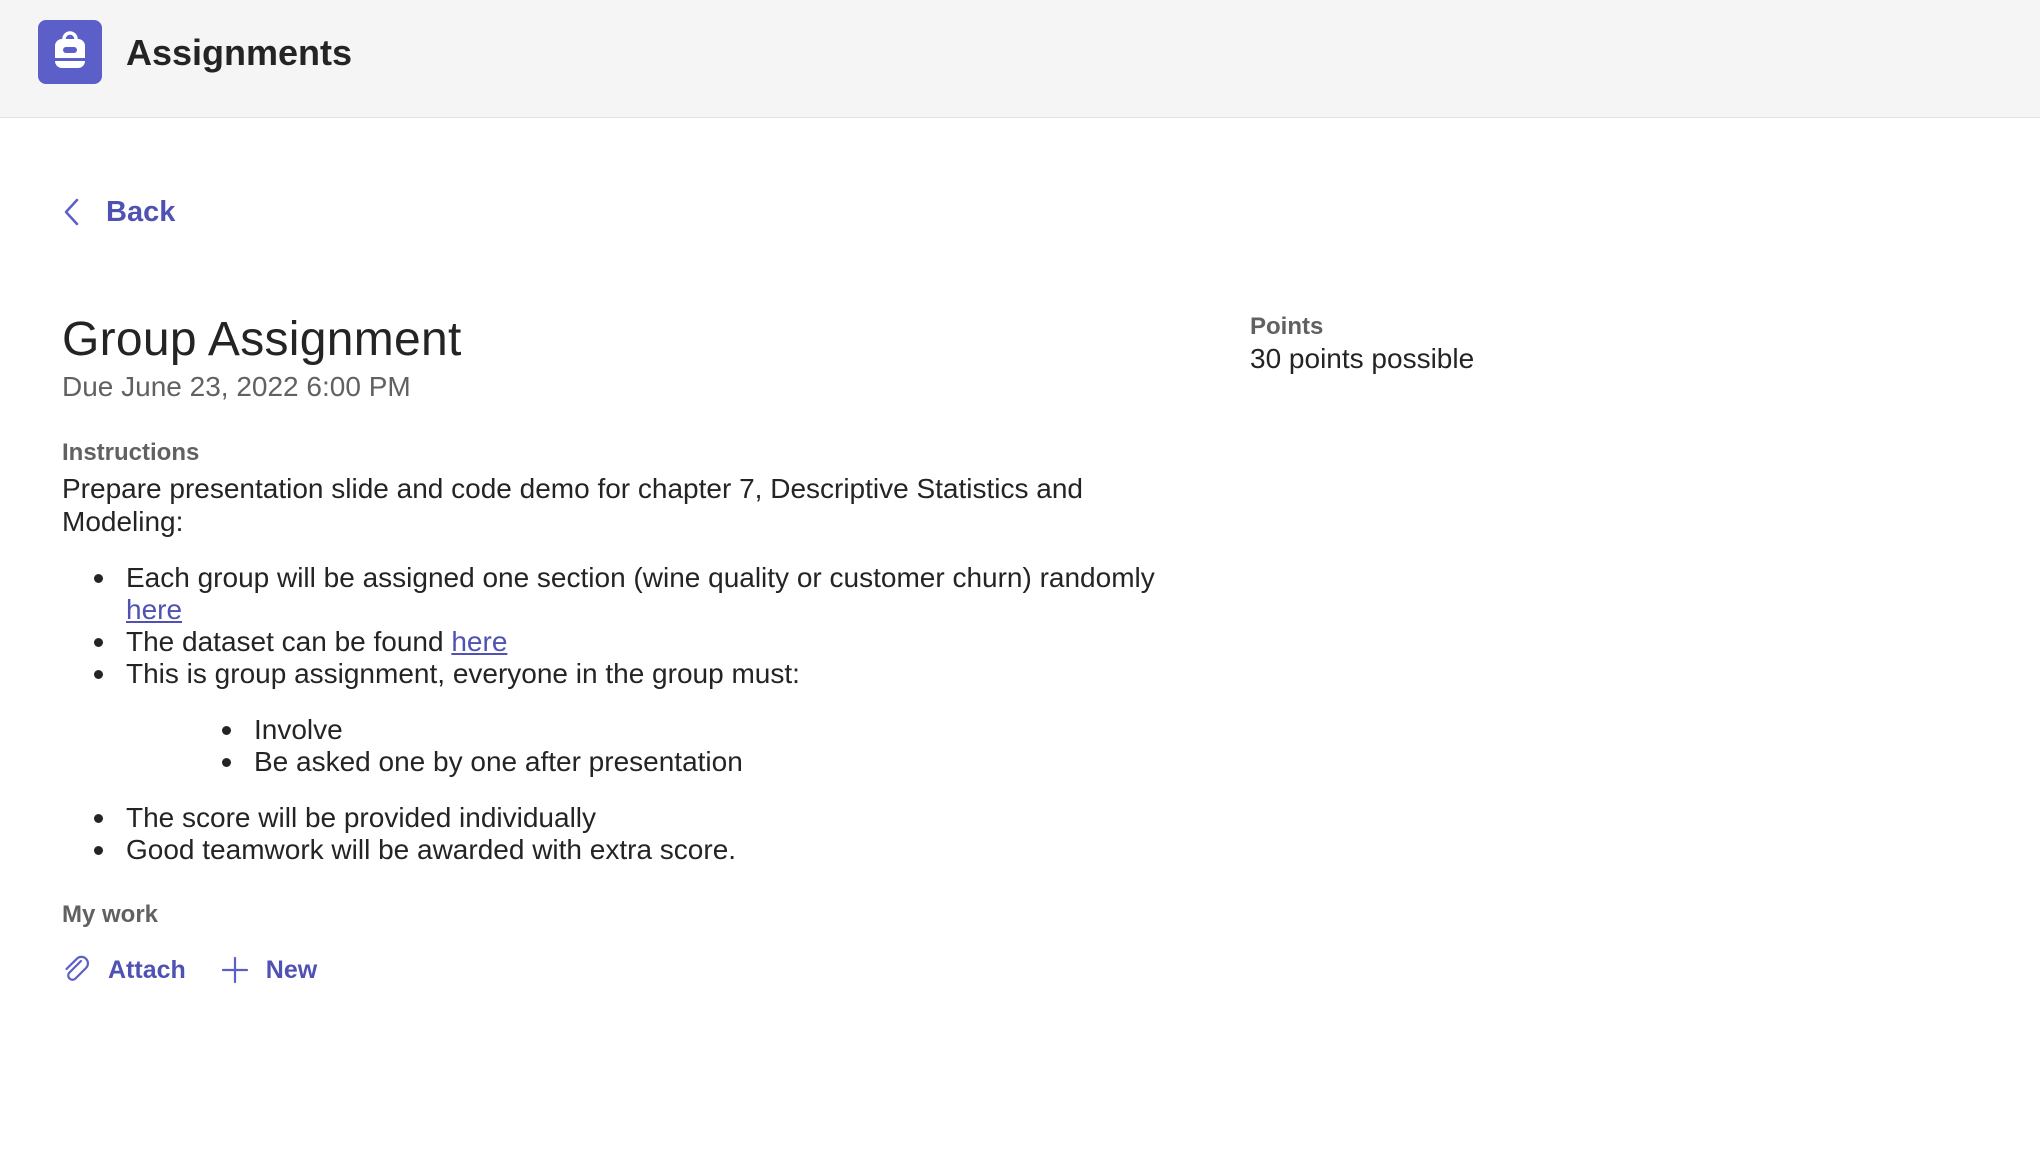 Image resolution: width=2040 pixels, height=1160 pixels. Describe the element at coordinates (1362, 358) in the screenshot. I see `points-value: 30 points possible` at that location.